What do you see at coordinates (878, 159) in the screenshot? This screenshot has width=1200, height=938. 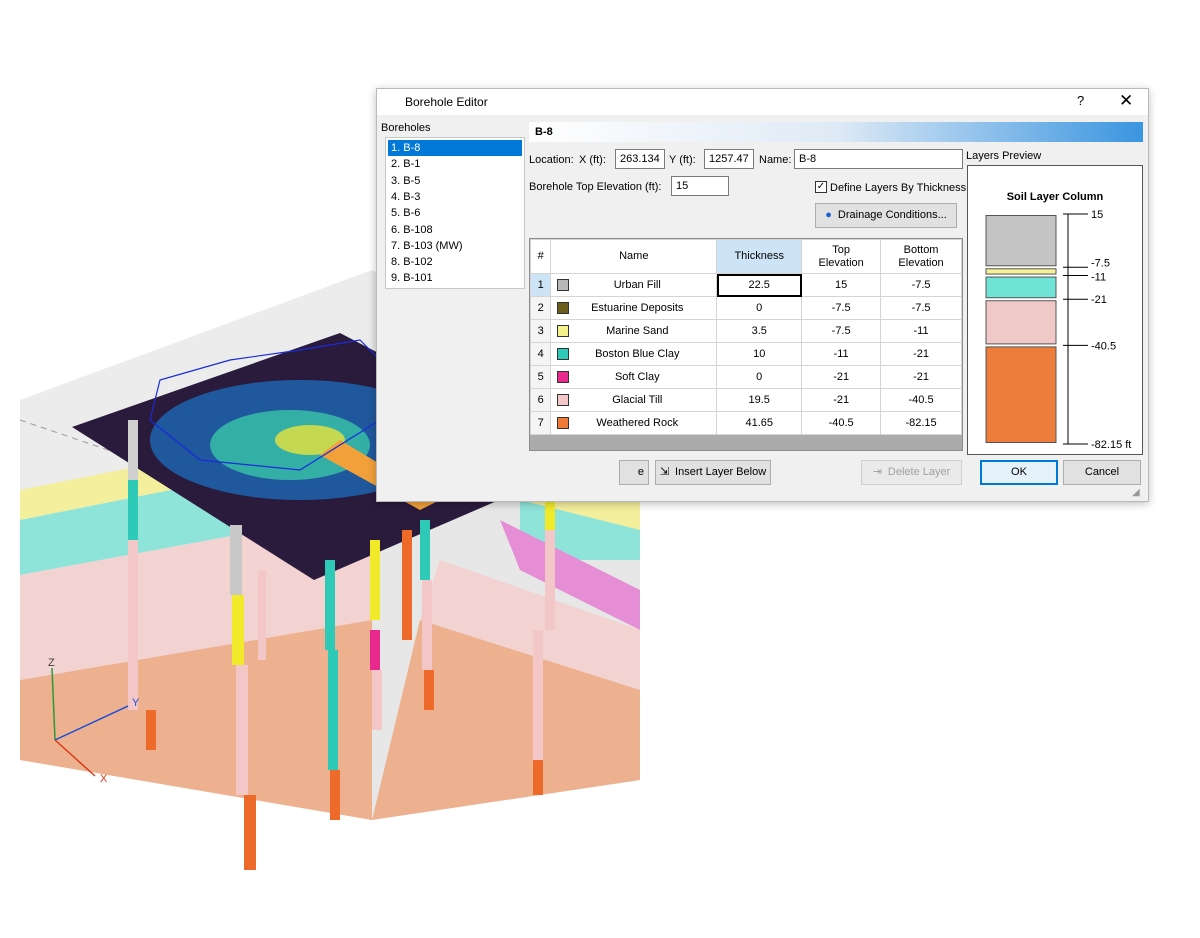 I see `name-field: B-8` at bounding box center [878, 159].